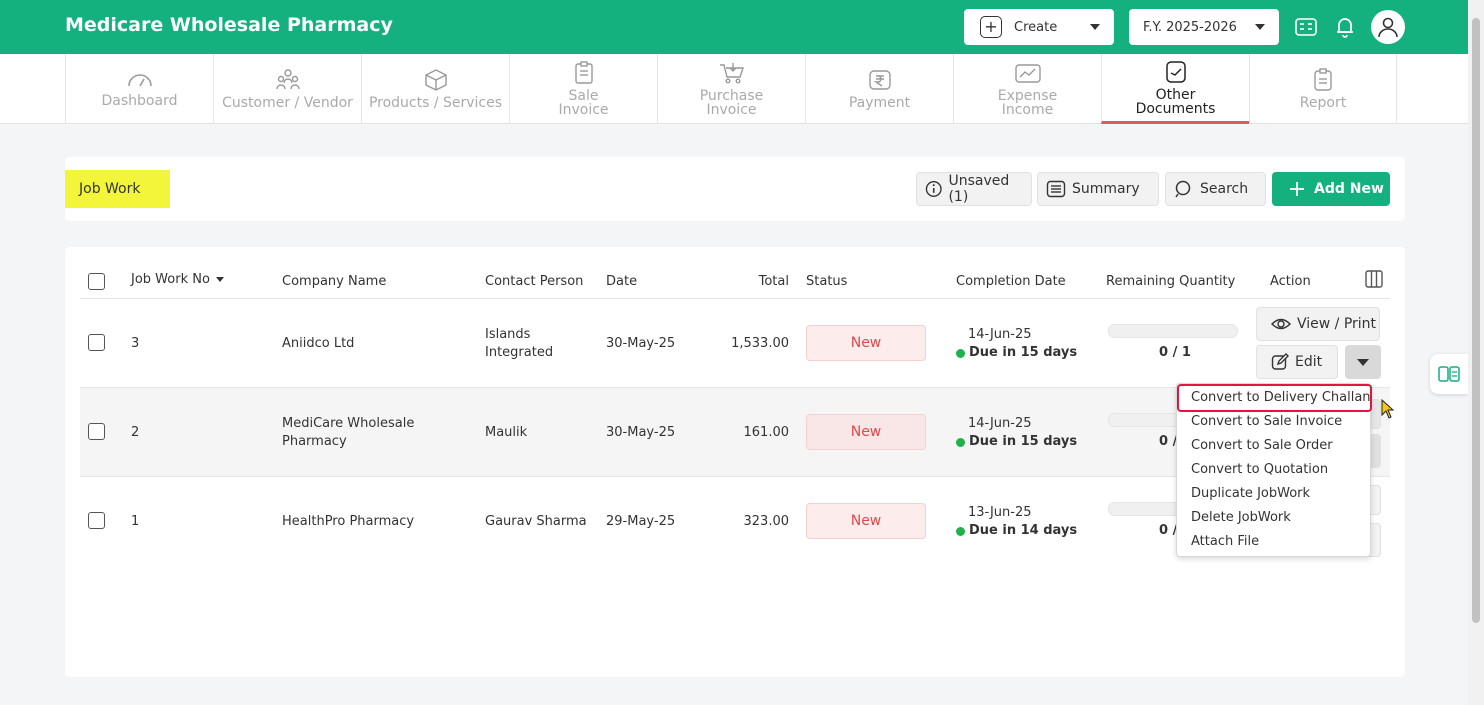 The width and height of the screenshot is (1484, 705). I want to click on nav-purchase-invoice: Purchase Invoice, so click(731, 89).